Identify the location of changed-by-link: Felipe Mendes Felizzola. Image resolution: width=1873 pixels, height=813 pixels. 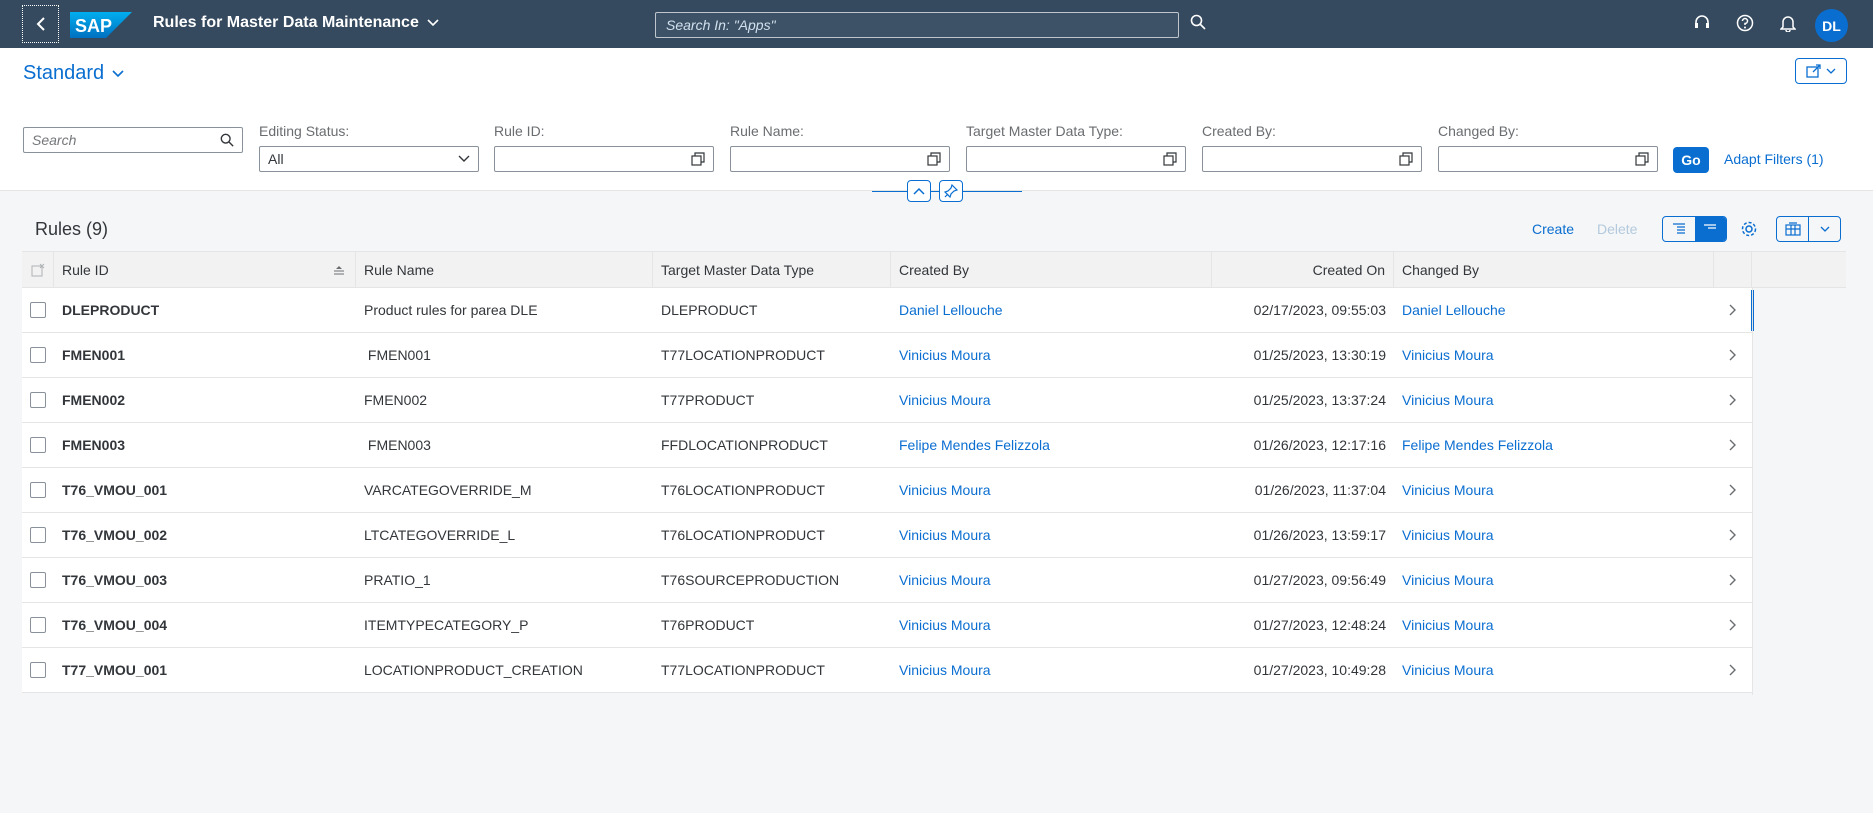
(1554, 445).